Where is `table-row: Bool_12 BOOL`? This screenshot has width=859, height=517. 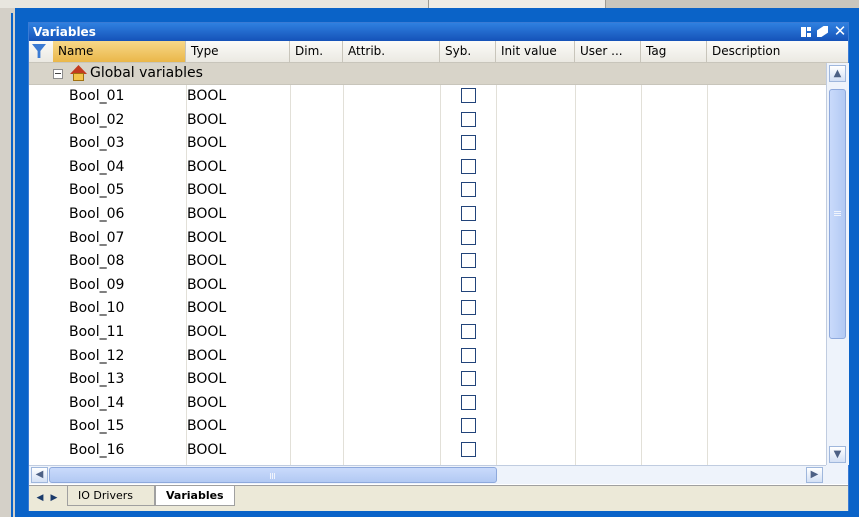
table-row: Bool_12 BOOL is located at coordinates (427, 357).